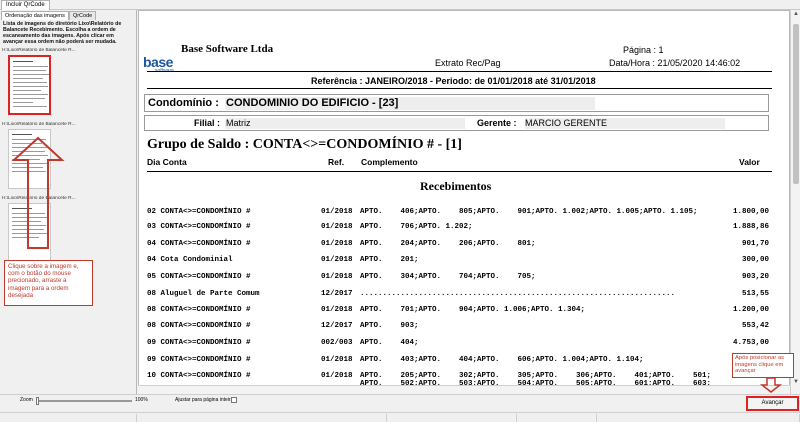  I want to click on cell-complemento: APTO. 201;, so click(389, 260).